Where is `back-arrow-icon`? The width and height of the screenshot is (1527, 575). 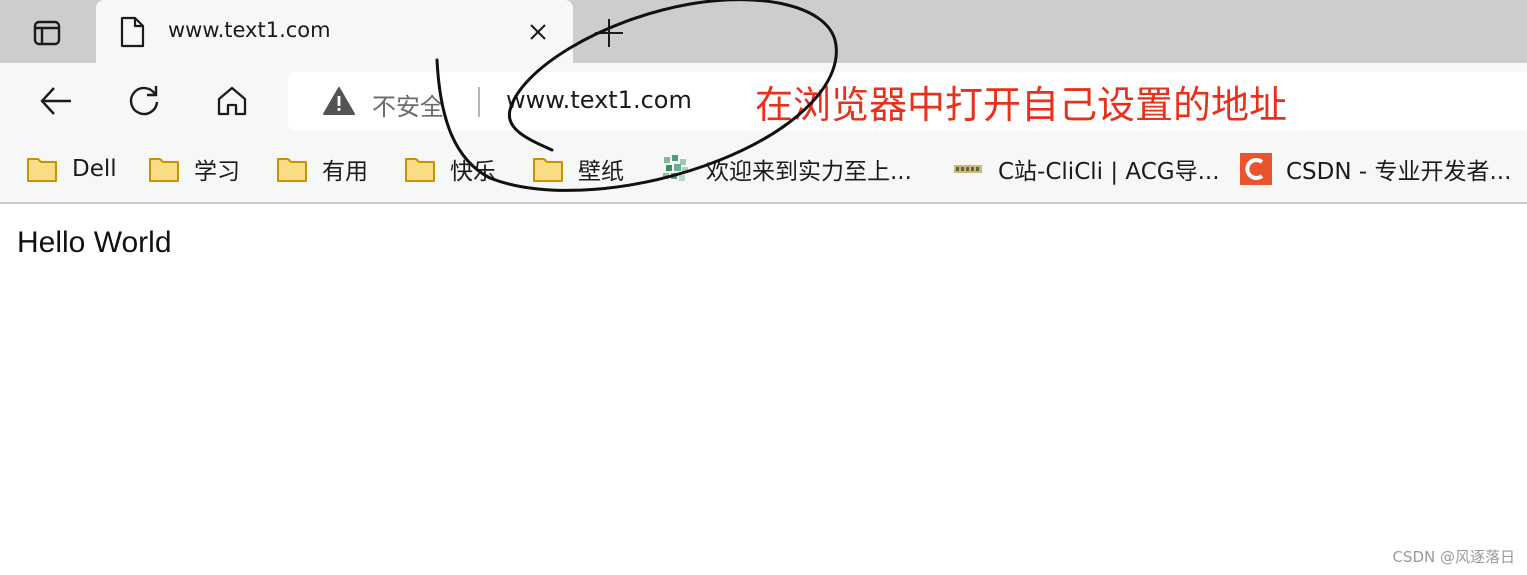
back-arrow-icon is located at coordinates (55, 101).